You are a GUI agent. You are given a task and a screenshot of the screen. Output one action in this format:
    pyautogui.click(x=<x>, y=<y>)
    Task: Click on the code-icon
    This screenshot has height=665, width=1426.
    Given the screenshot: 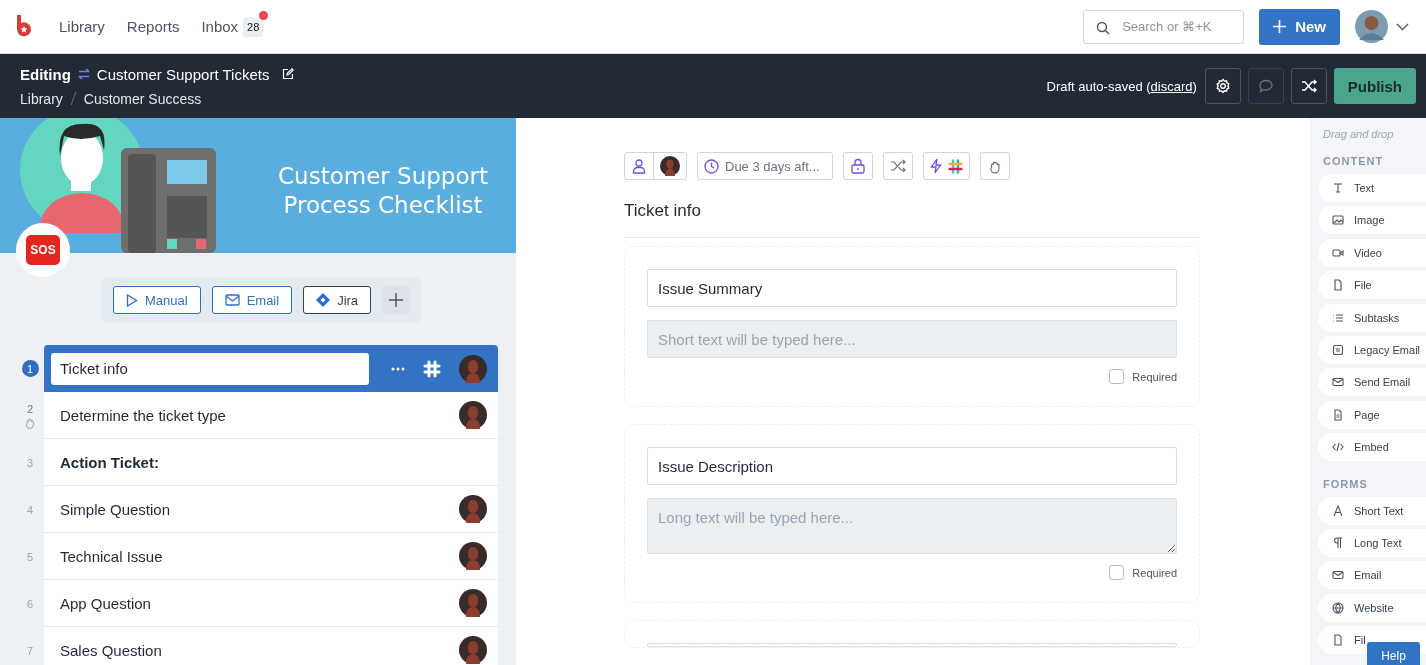 What is the action you would take?
    pyautogui.click(x=1338, y=447)
    